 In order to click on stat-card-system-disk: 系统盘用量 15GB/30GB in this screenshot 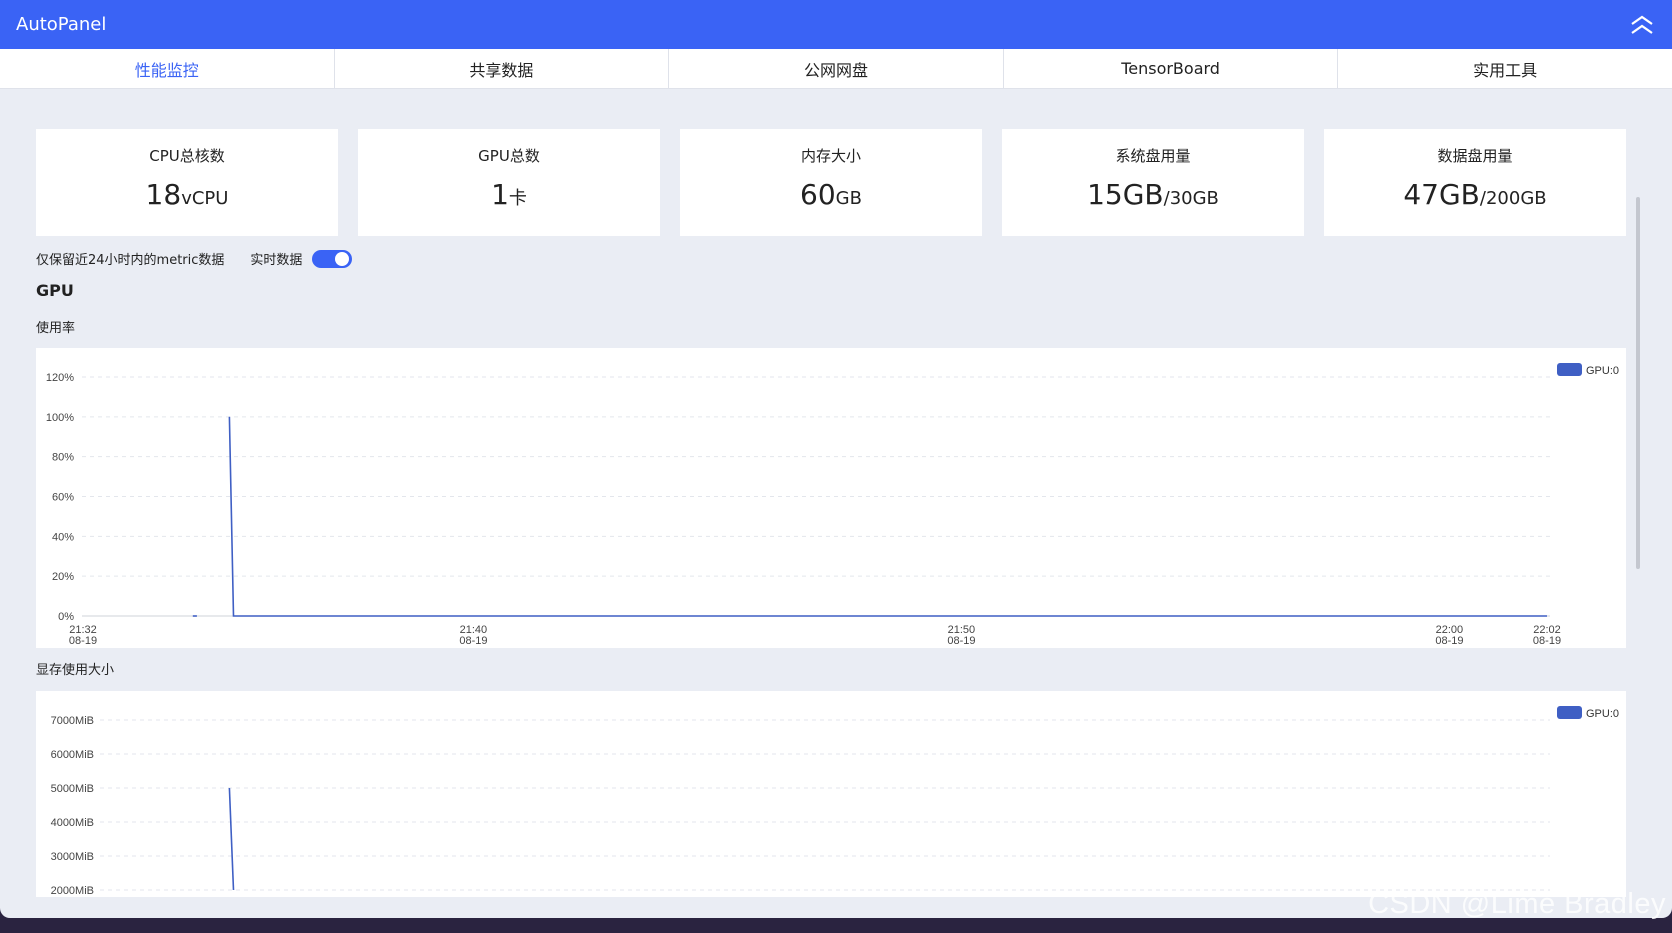, I will do `click(1153, 182)`.